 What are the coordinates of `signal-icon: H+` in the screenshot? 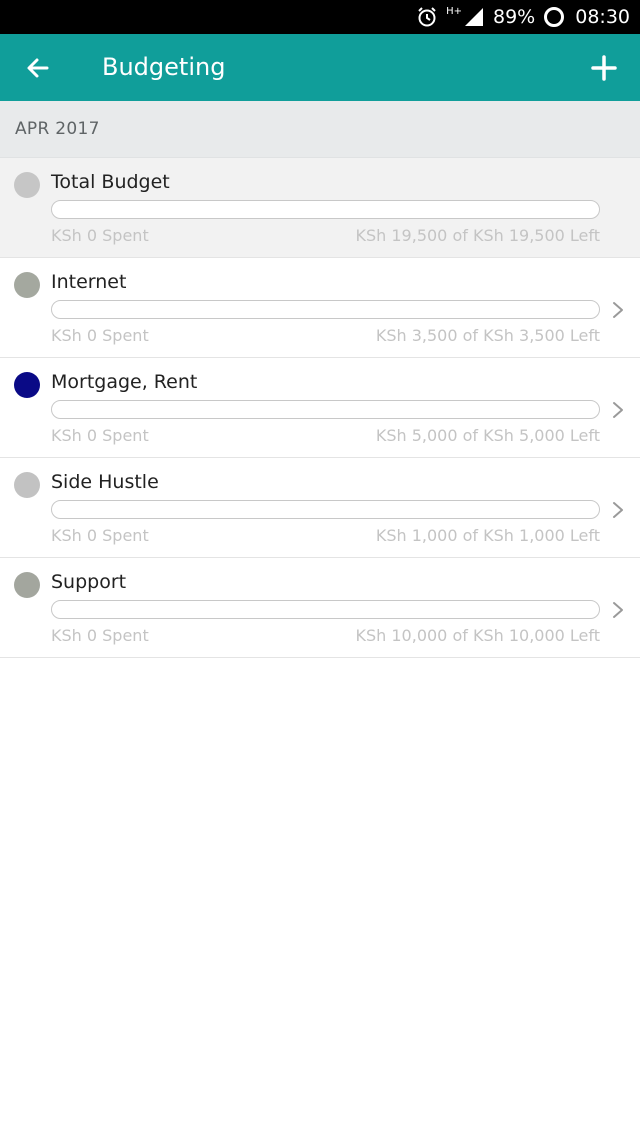 It's located at (465, 17).